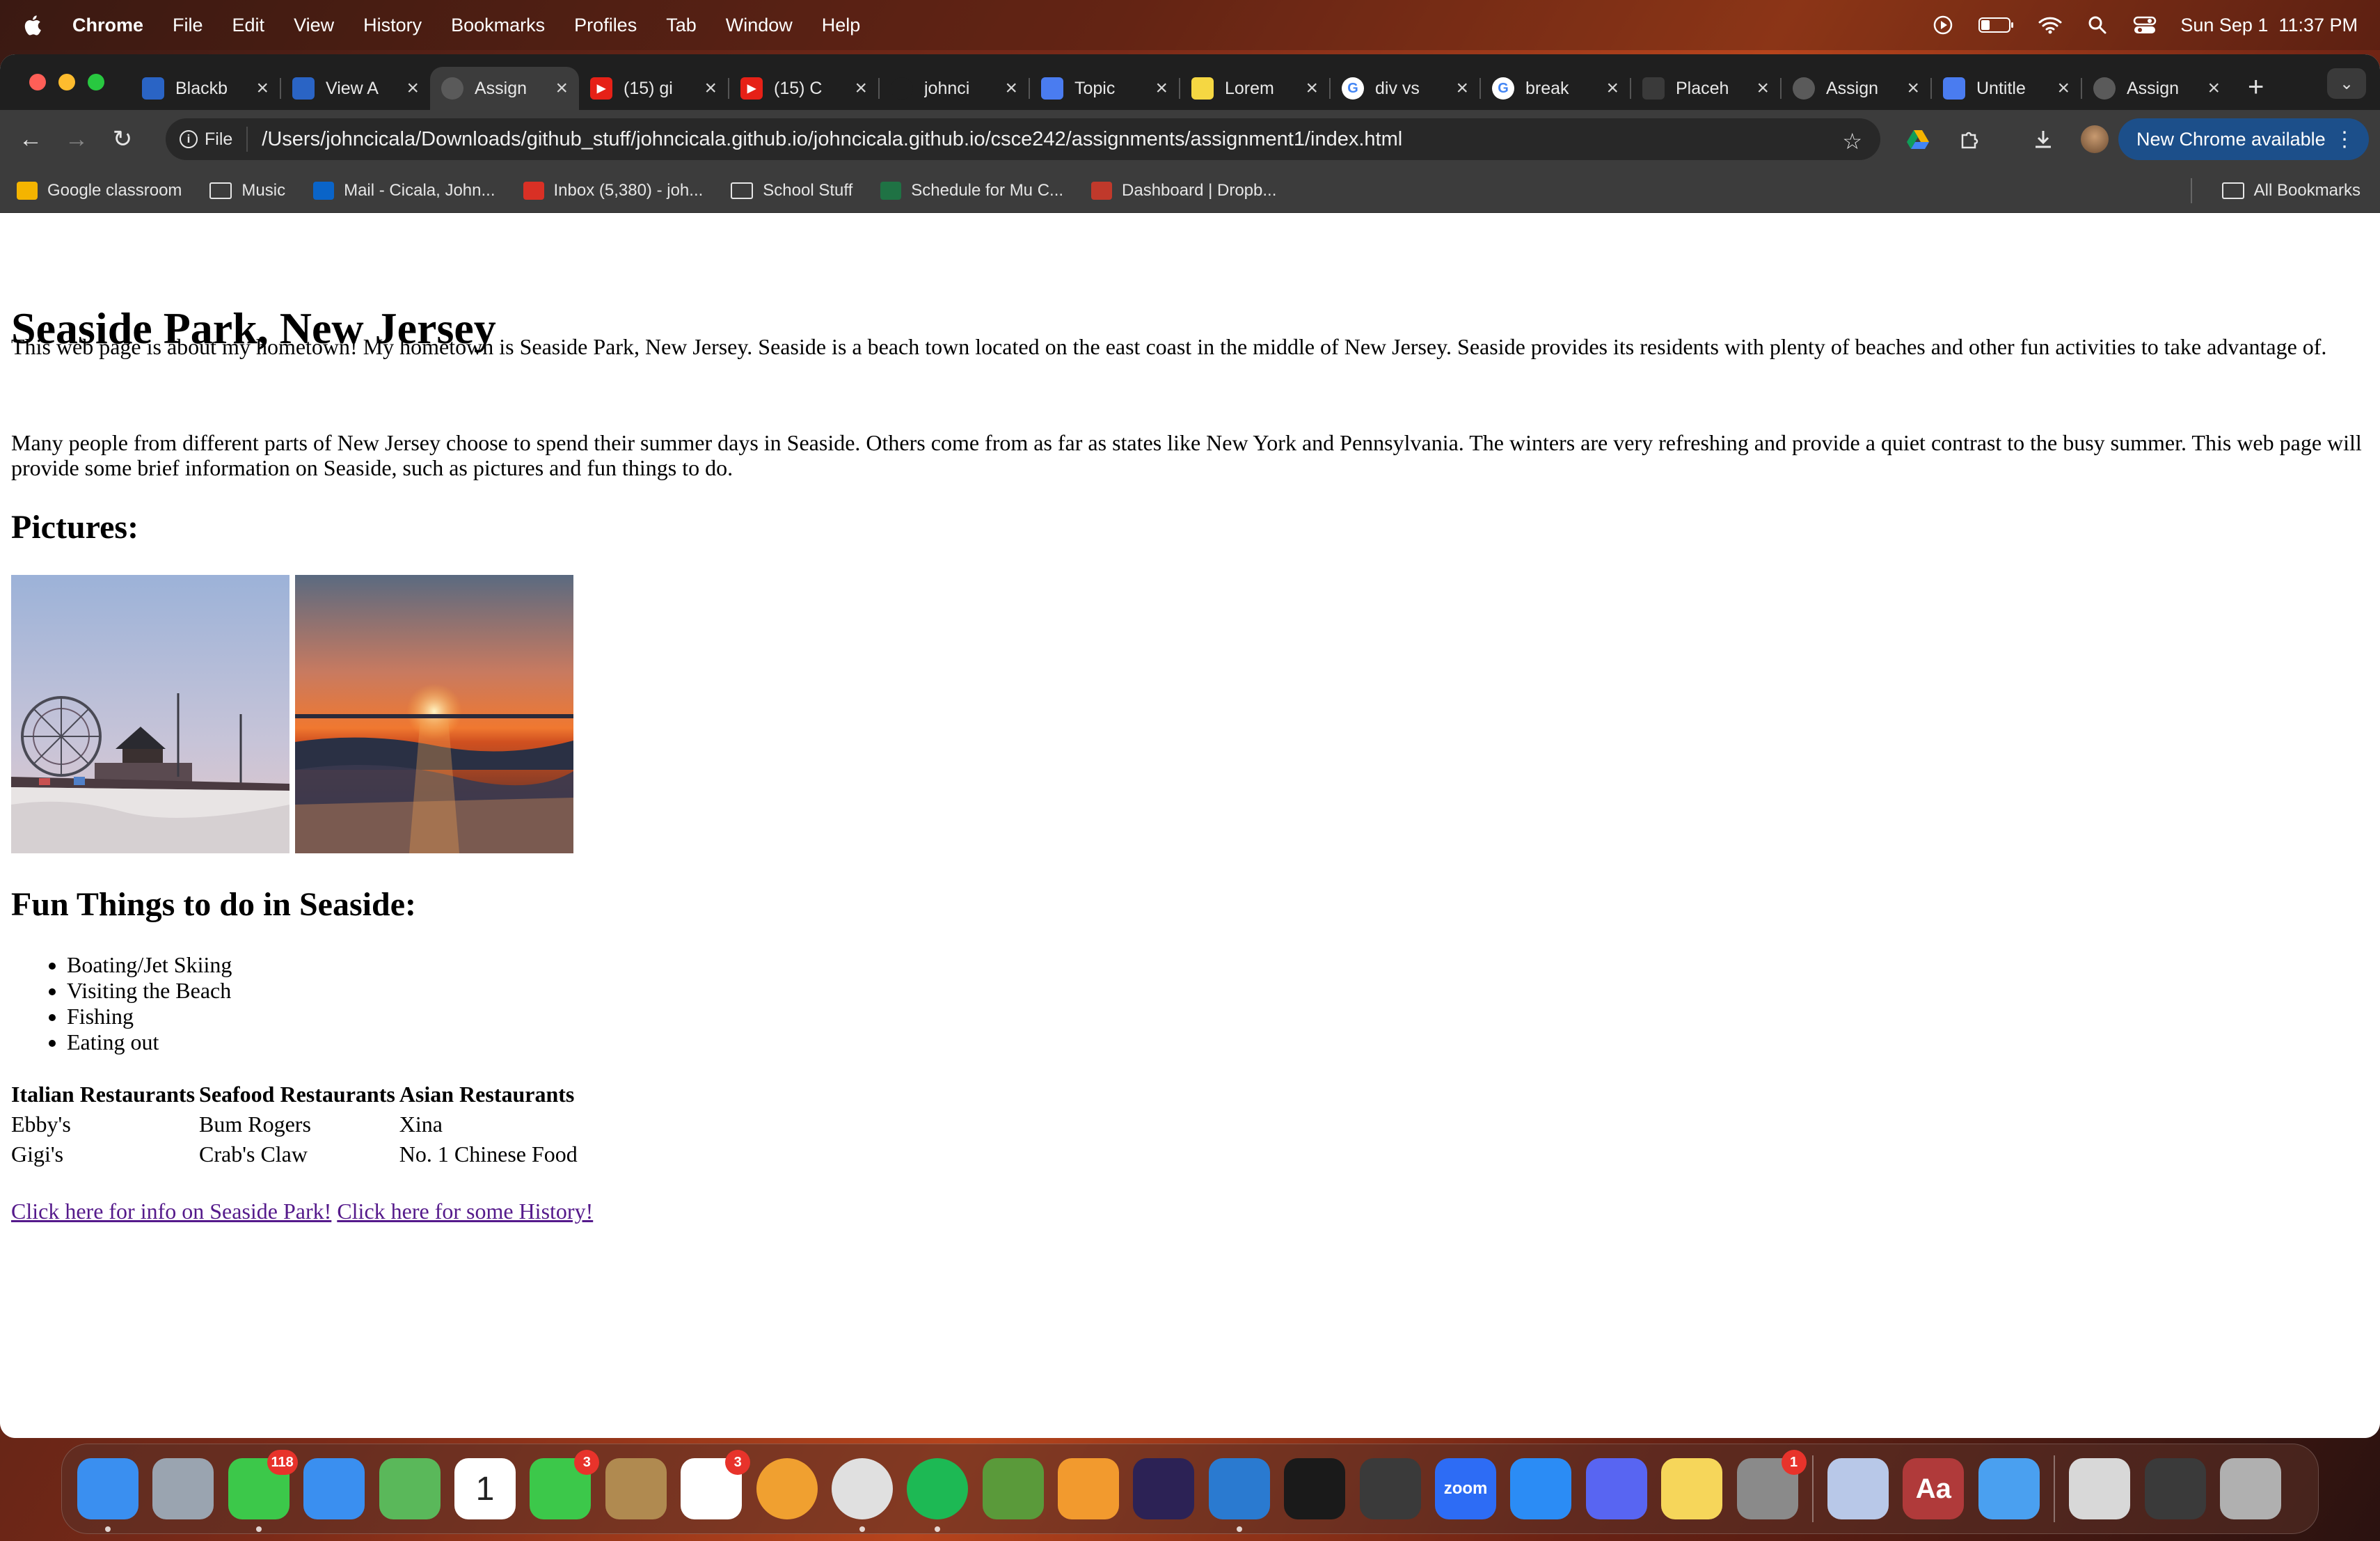 The width and height of the screenshot is (2380, 1541). Describe the element at coordinates (108, 25) in the screenshot. I see `menu-app-name: Chrome` at that location.